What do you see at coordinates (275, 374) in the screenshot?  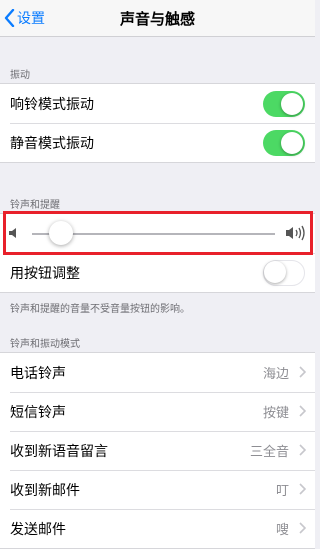 I see `row-value: 海边` at bounding box center [275, 374].